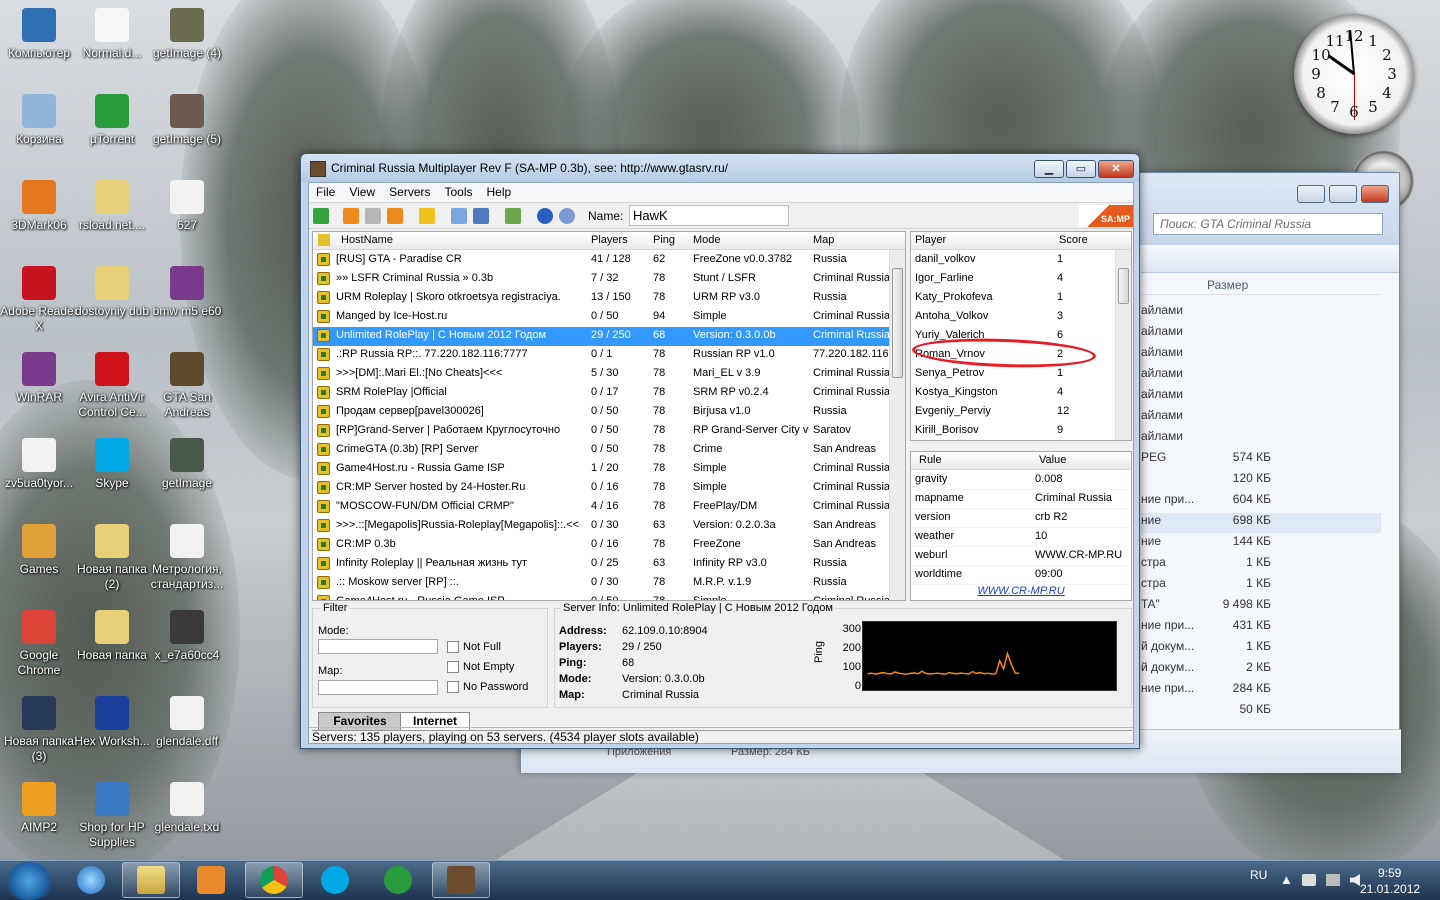  I want to click on rule-row: weather 10, so click(1021, 537).